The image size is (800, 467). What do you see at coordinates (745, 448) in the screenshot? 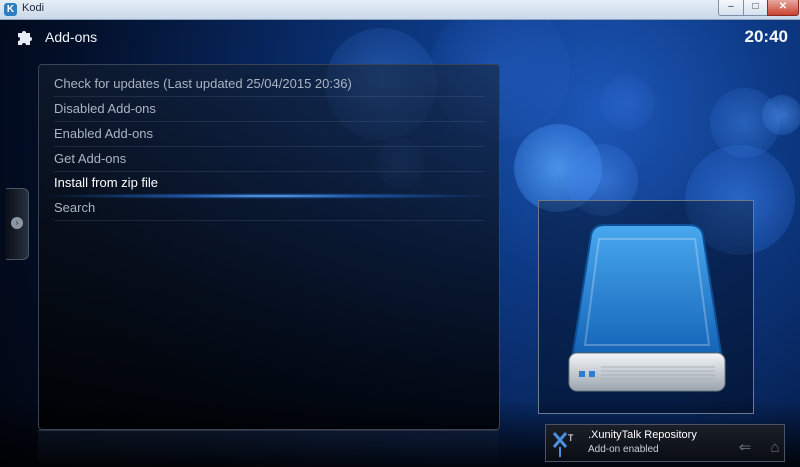
I see `back-arrow-icon: ⇐` at bounding box center [745, 448].